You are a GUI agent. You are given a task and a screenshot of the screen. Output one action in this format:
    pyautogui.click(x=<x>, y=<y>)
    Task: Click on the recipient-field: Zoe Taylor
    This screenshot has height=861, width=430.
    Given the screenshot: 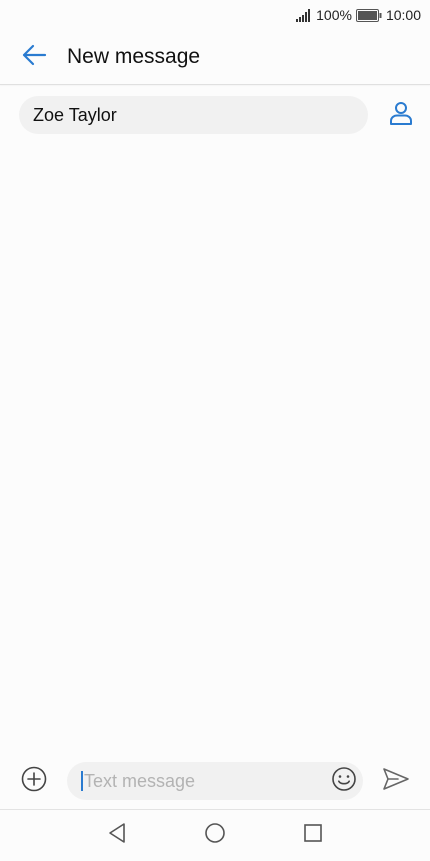 What is the action you would take?
    pyautogui.click(x=193, y=115)
    